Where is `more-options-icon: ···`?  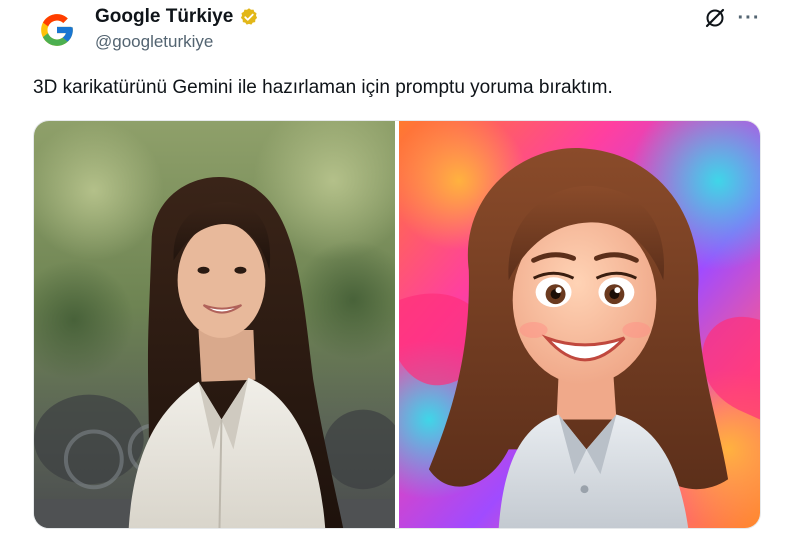 more-options-icon: ··· is located at coordinates (749, 18).